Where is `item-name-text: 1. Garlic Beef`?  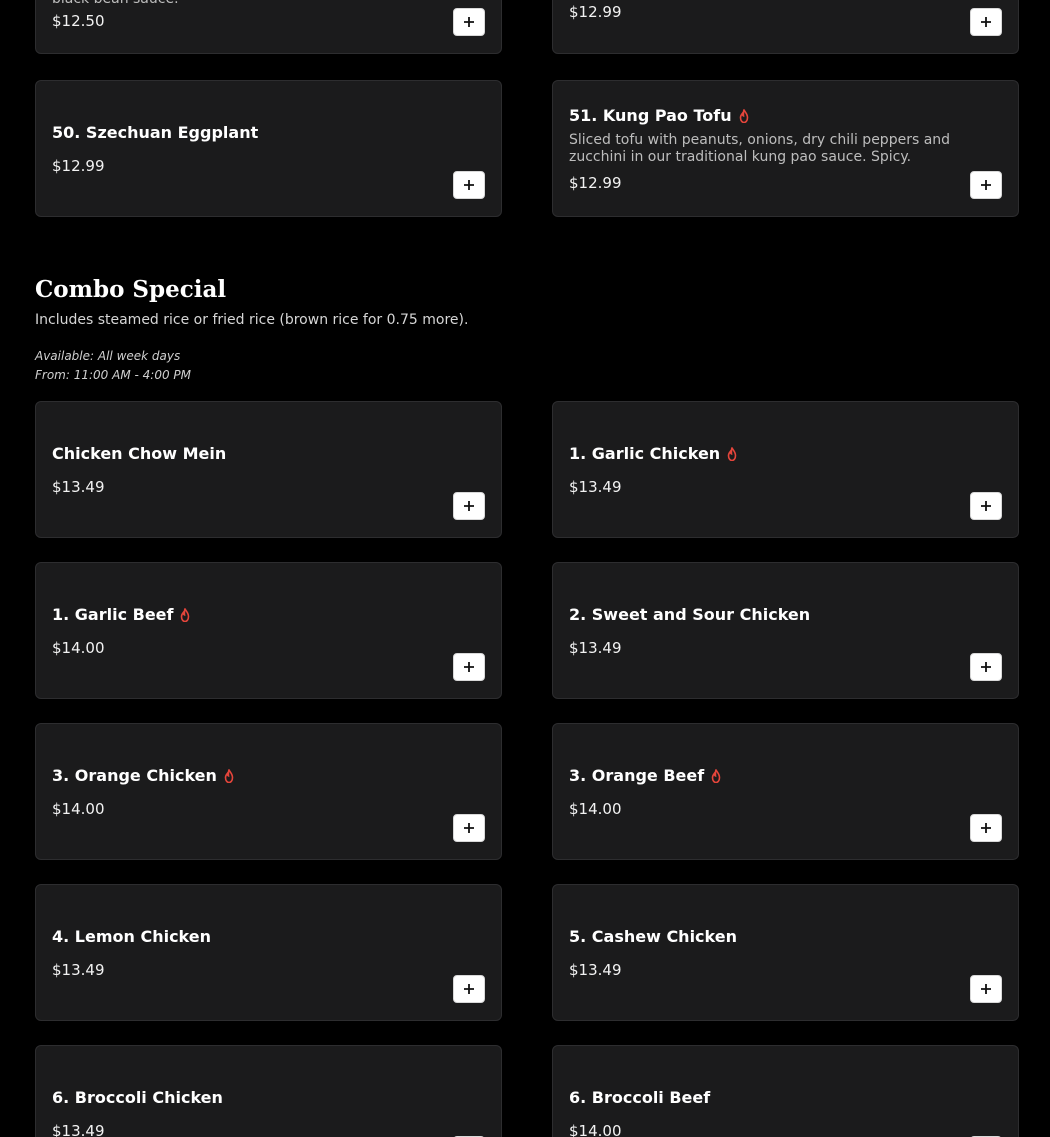
item-name-text: 1. Garlic Beef is located at coordinates (113, 614).